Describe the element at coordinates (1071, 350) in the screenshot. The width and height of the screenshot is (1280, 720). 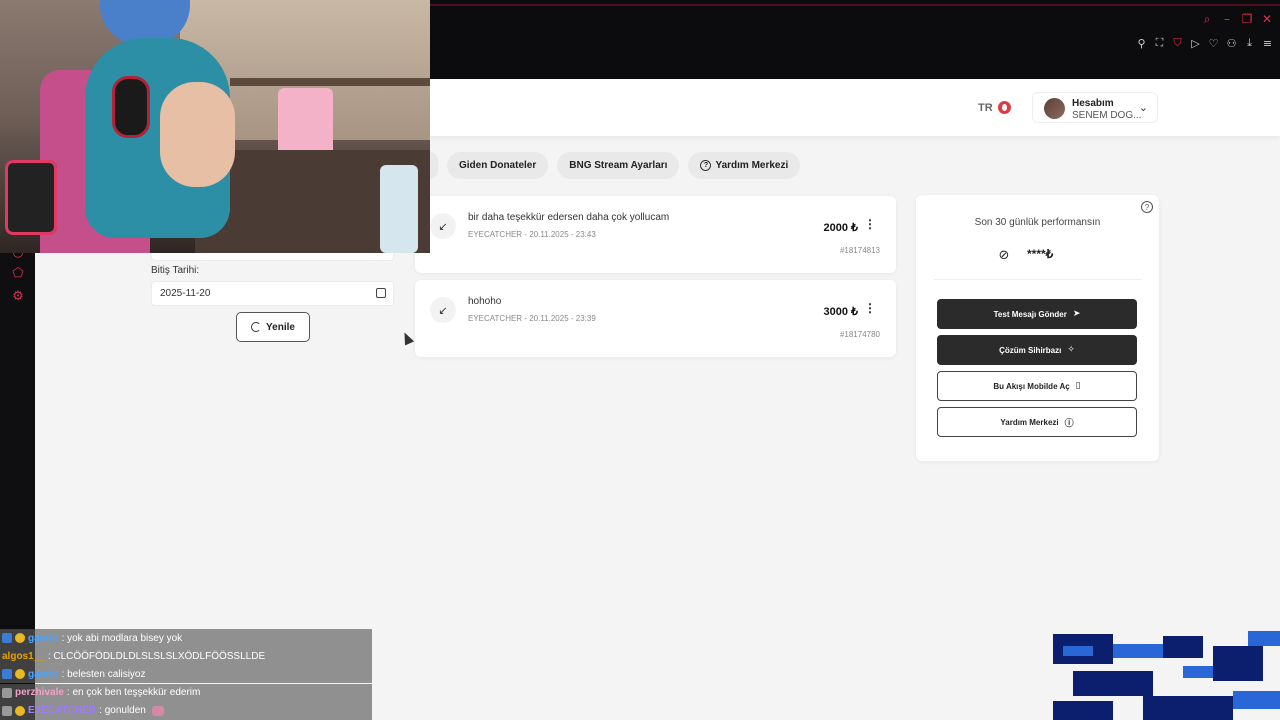
I see `wand-icon: ✧` at that location.